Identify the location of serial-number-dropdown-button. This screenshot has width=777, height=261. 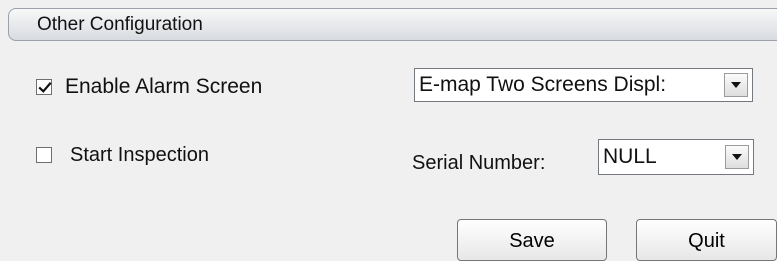
(737, 157).